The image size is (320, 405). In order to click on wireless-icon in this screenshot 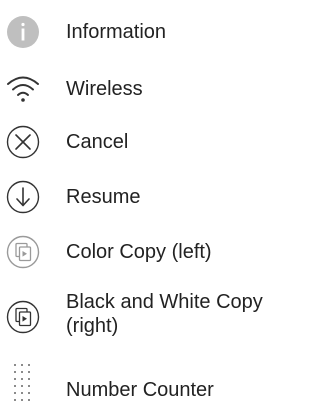, I will do `click(23, 89)`.